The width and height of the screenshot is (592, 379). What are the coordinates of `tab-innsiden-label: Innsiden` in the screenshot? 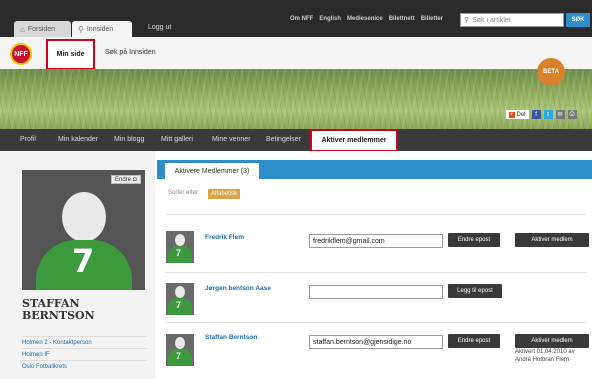 It's located at (100, 29).